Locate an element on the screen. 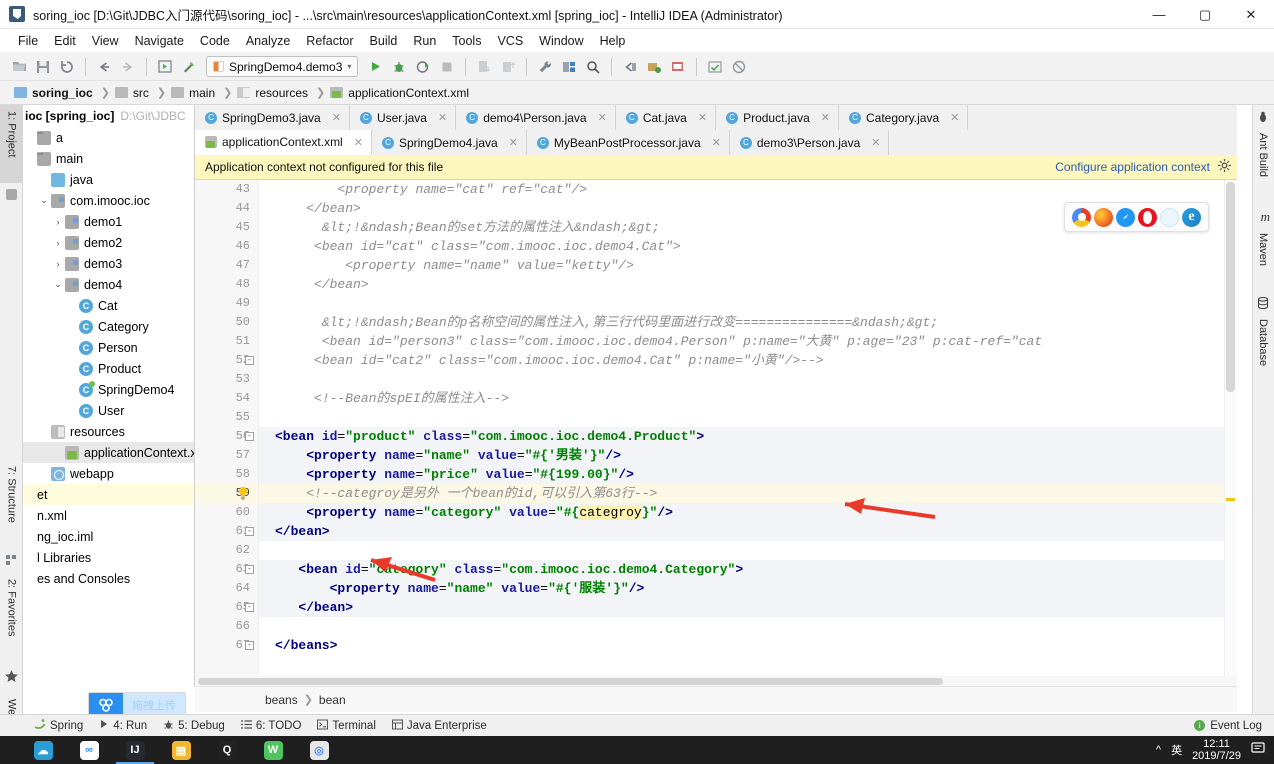 The width and height of the screenshot is (1274, 764). tree-item-product: C Product is located at coordinates (108, 368).